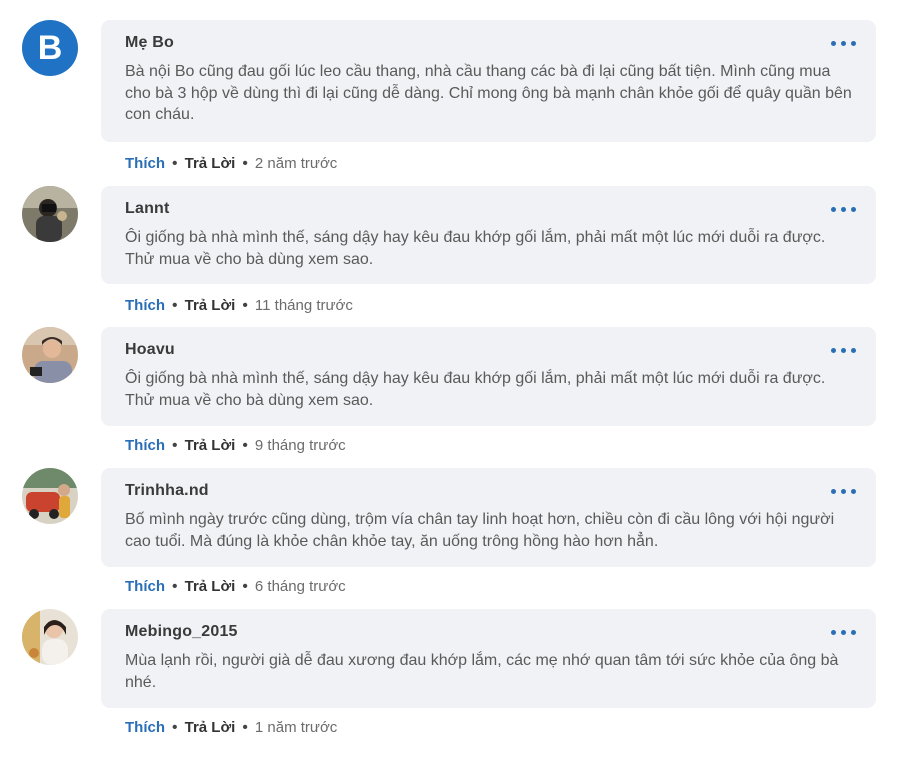 This screenshot has height=759, width=901. I want to click on comment-actions: Thích • Trả Lời • 6 tháng trước, so click(235, 587).